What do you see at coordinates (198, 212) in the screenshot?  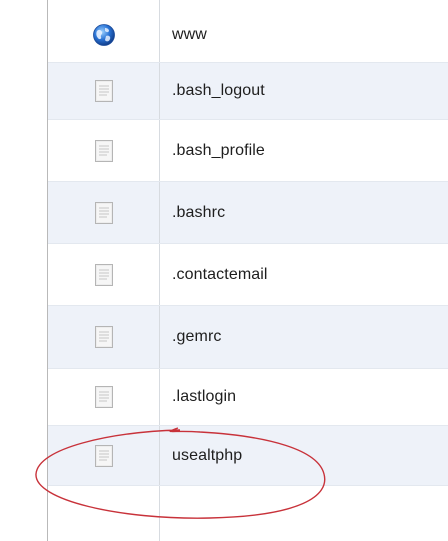 I see `file-name: .bashrc` at bounding box center [198, 212].